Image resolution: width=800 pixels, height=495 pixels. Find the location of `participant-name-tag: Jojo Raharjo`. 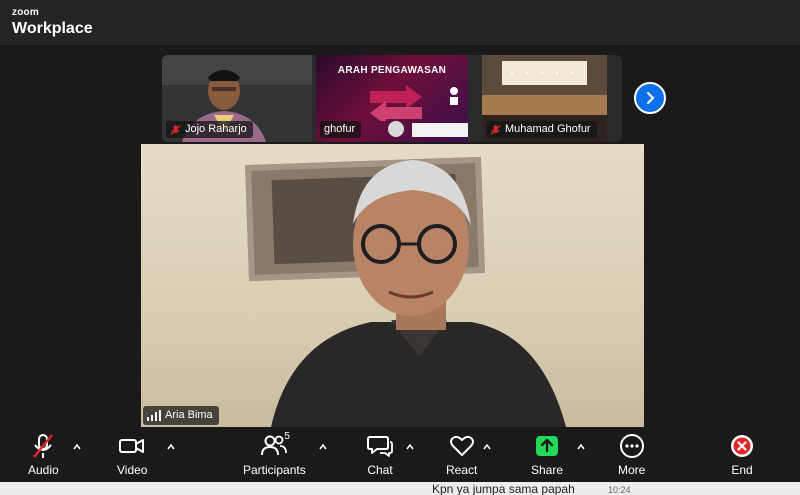

participant-name-tag: Jojo Raharjo is located at coordinates (209, 129).